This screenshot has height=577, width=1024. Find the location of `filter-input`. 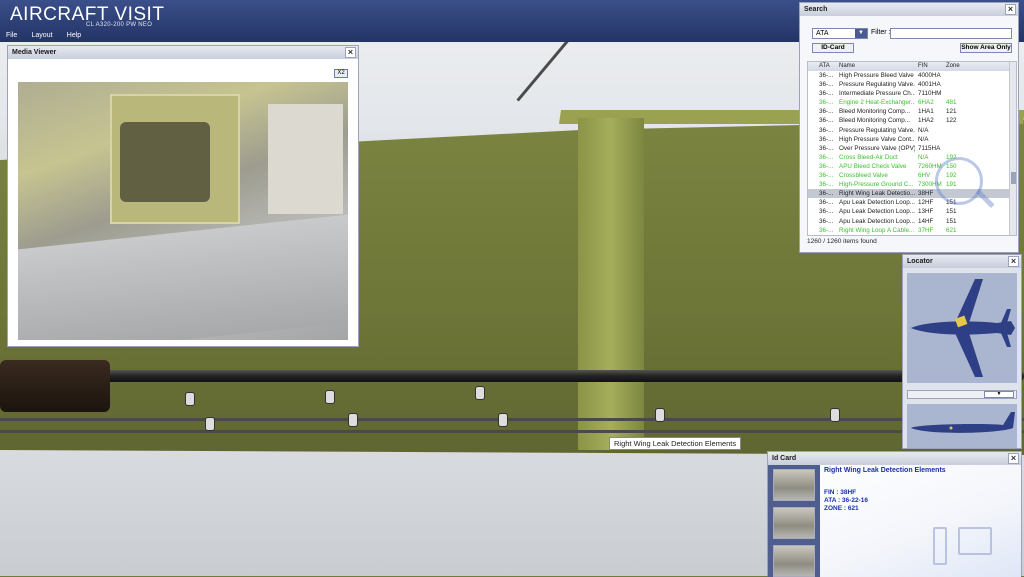

filter-input is located at coordinates (951, 33).